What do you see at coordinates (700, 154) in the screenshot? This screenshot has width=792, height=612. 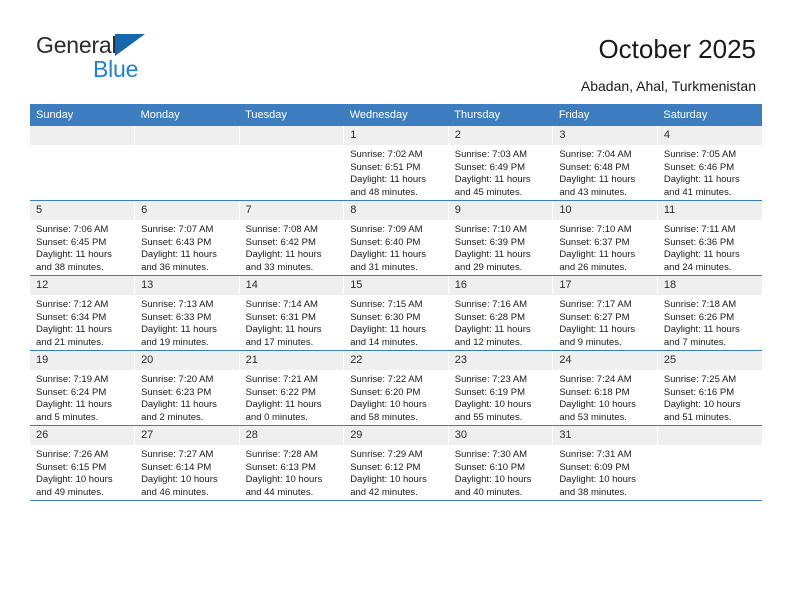 I see `sunrise-text: Sunrise: 7:05 AM` at bounding box center [700, 154].